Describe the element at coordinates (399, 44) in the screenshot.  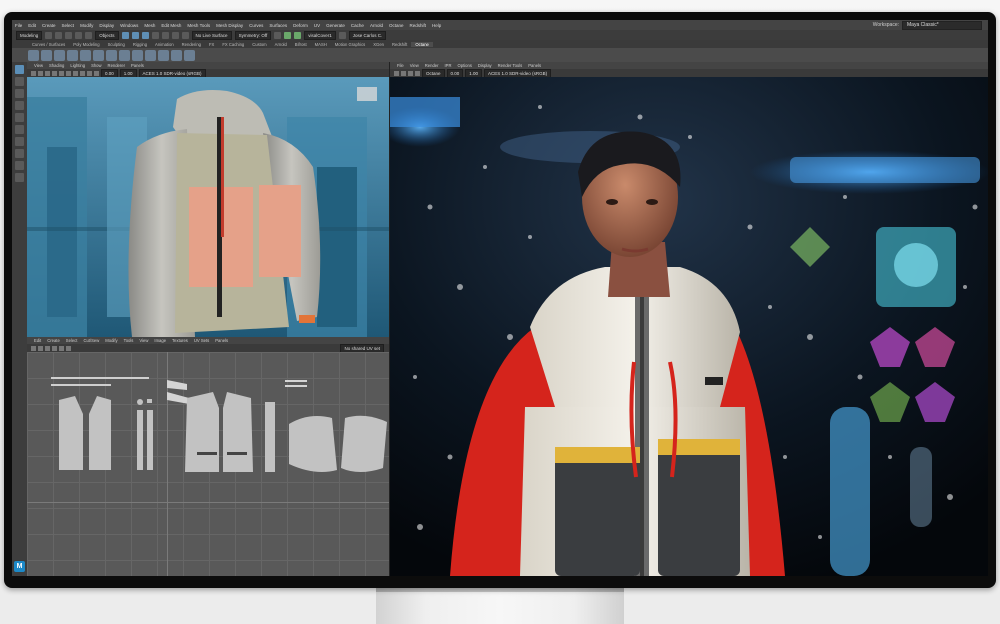
I see `shelf-tab-redshift: Redshift` at that location.